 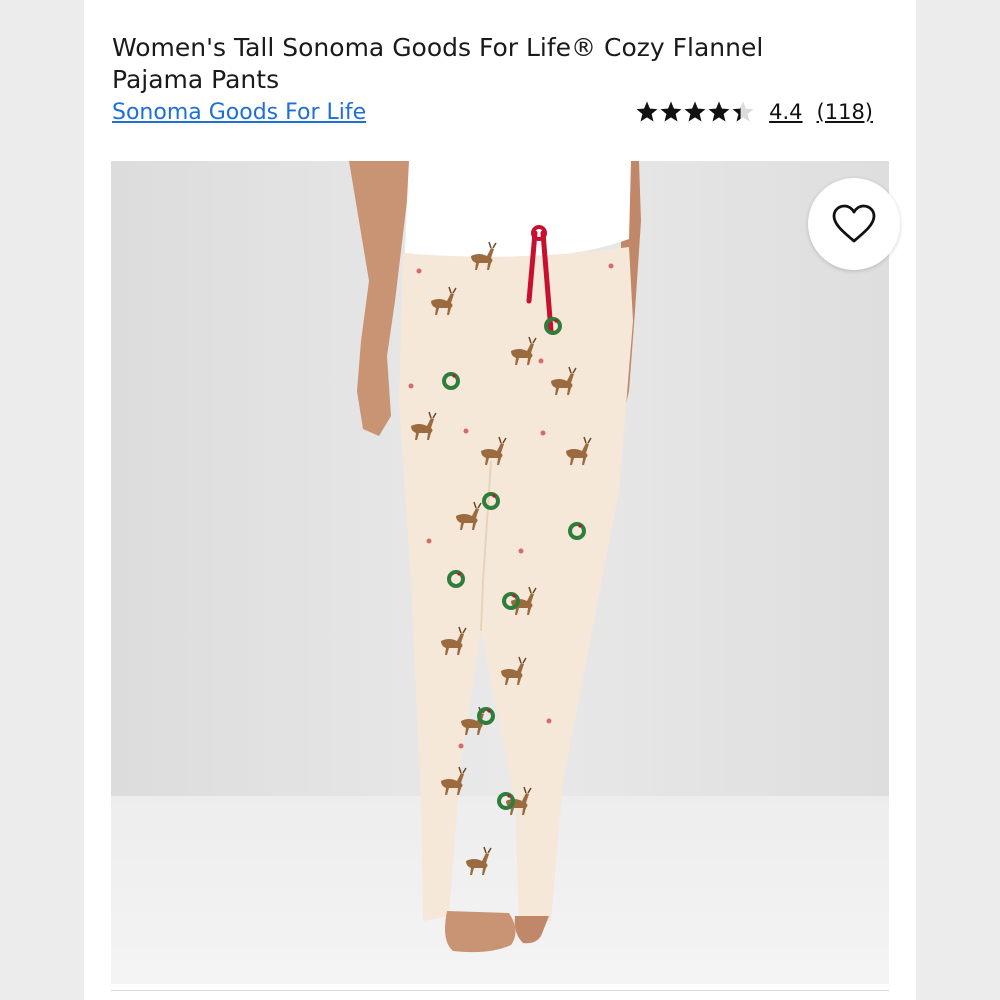 What do you see at coordinates (502, 2) in the screenshot?
I see `breadcrumb` at bounding box center [502, 2].